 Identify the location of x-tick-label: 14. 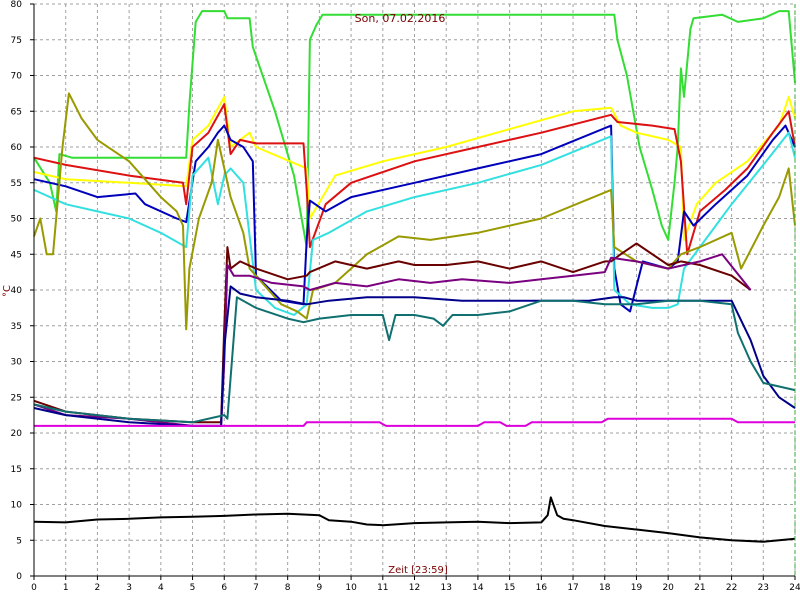
(478, 588).